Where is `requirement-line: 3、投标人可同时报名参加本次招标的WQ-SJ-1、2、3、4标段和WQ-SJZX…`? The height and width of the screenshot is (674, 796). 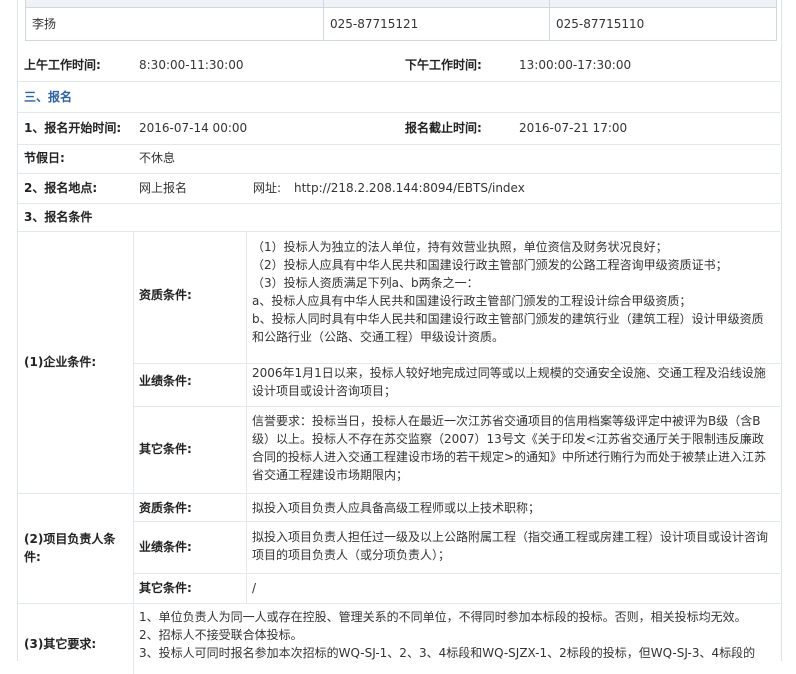
requirement-line: 3、投标人可同时报名参加本次招标的WQ-SJ-1、2、3、4标段和WQ-SJZX… is located at coordinates (447, 653).